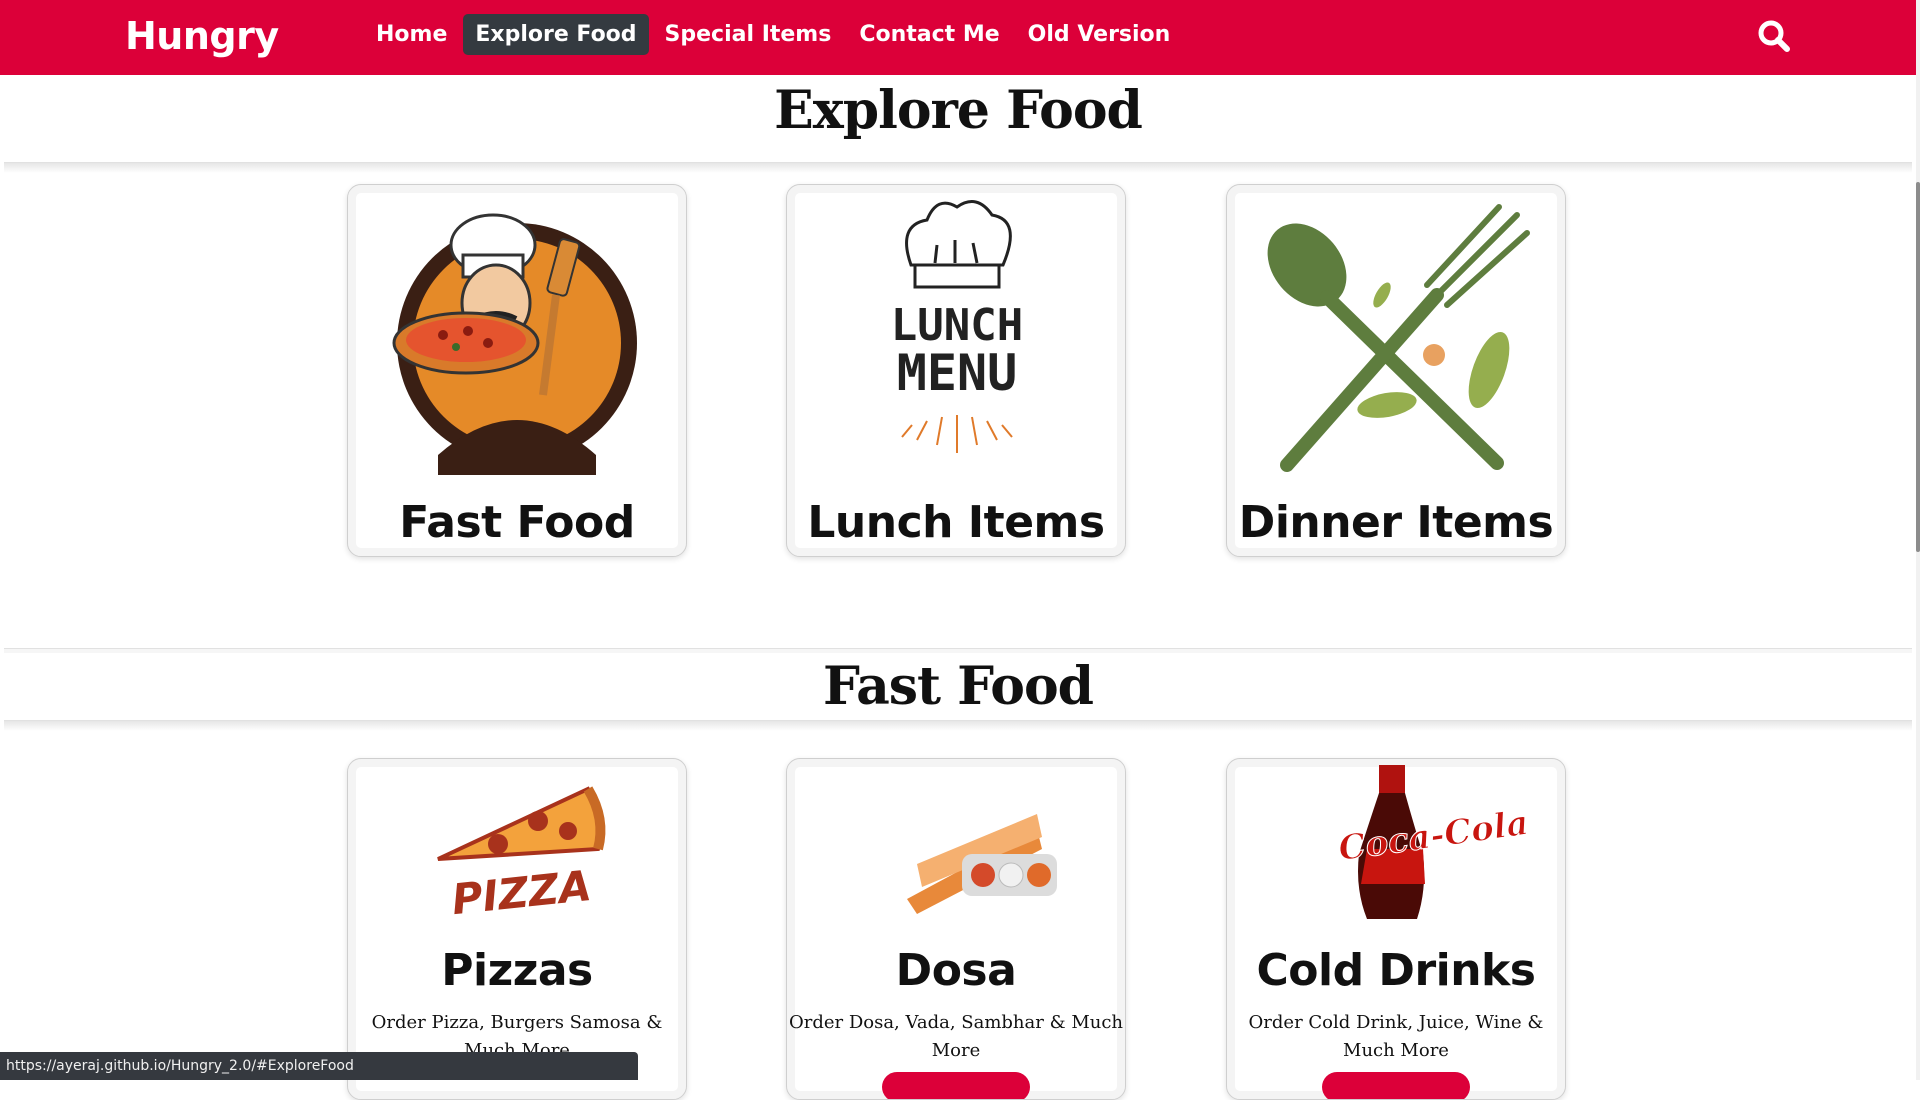  Describe the element at coordinates (956, 1036) in the screenshot. I see `card-description: Order Dosa, Vada, Sambhar & Much More` at that location.